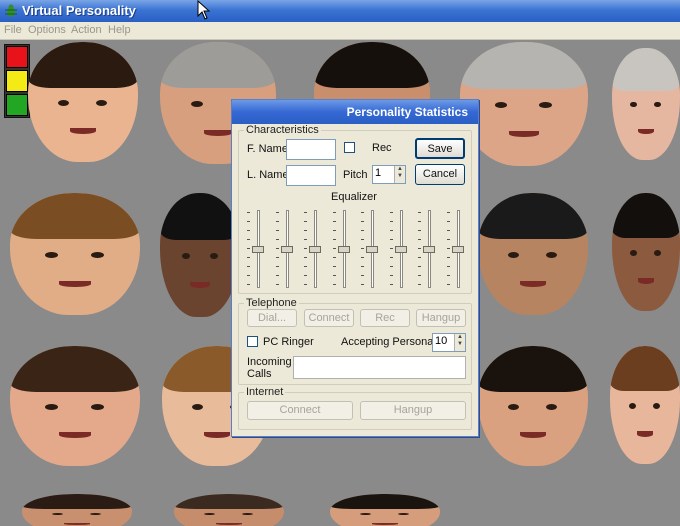 The height and width of the screenshot is (526, 680). I want to click on incoming-calls-label-line1: Incoming, so click(269, 362).